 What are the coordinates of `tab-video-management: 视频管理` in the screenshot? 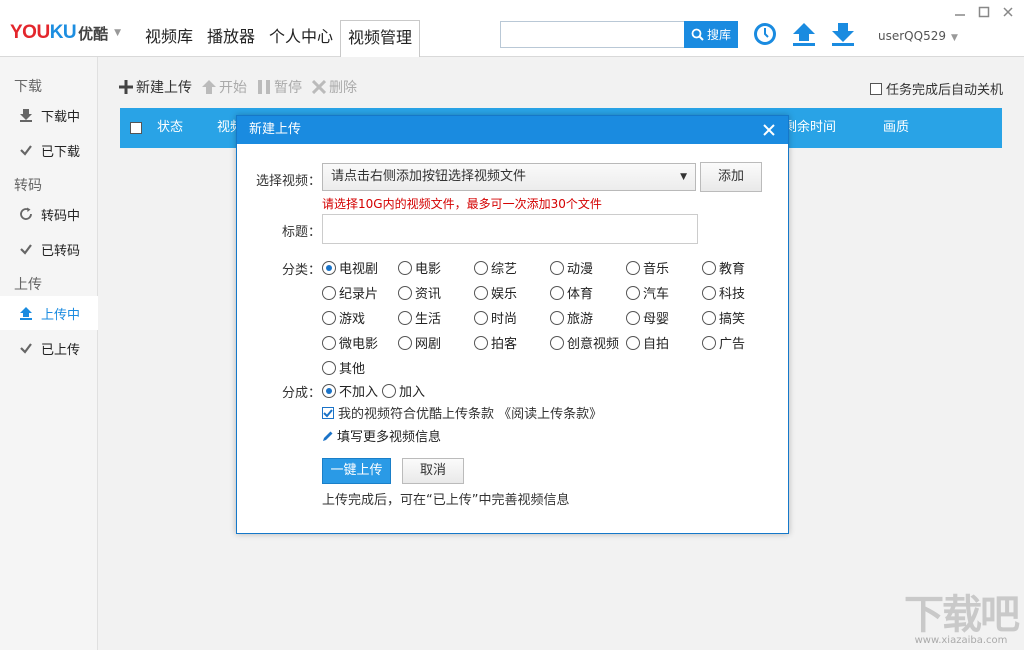 It's located at (380, 39).